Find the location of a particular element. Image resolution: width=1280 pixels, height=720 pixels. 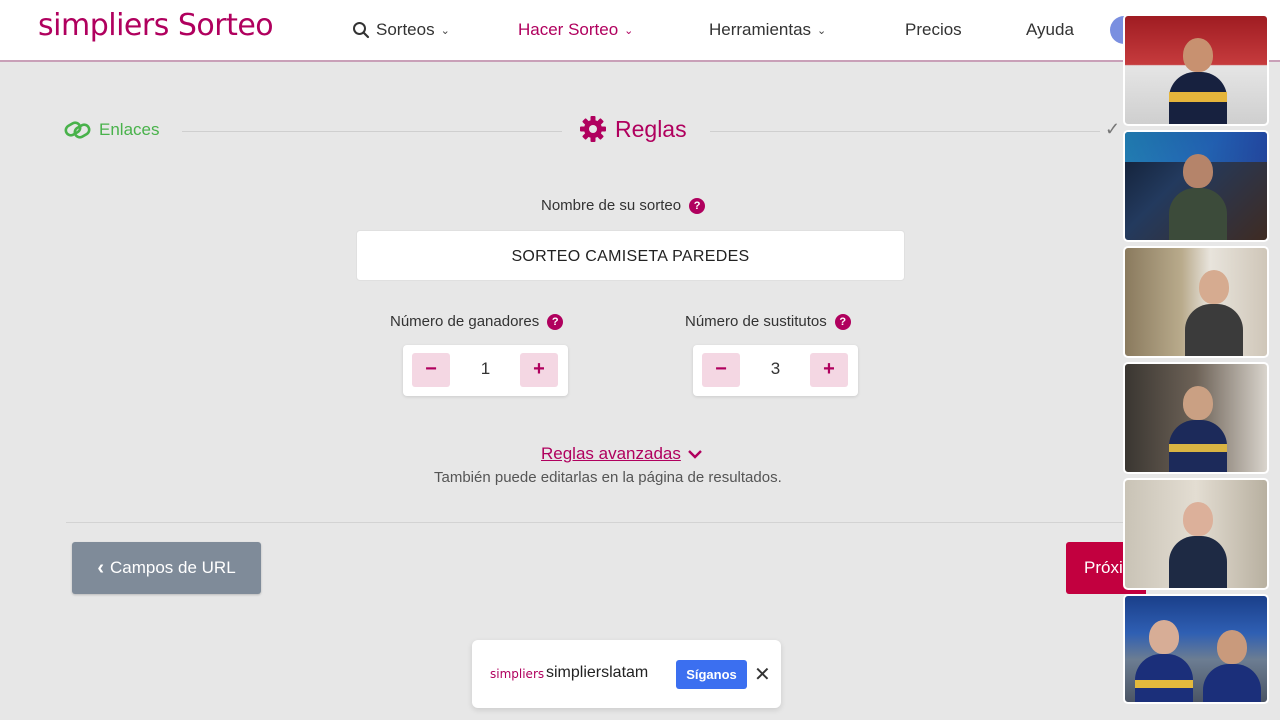

link-icon is located at coordinates (77, 130).